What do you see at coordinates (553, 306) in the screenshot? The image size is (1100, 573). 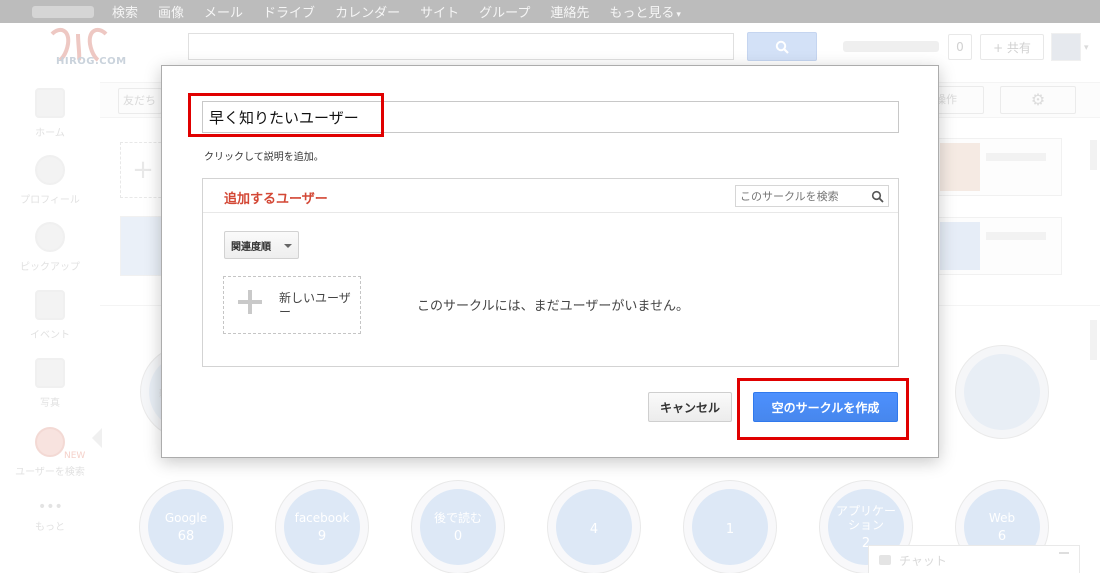 I see `empty-circle-message: このサークルには、まだユーザーがいません。` at bounding box center [553, 306].